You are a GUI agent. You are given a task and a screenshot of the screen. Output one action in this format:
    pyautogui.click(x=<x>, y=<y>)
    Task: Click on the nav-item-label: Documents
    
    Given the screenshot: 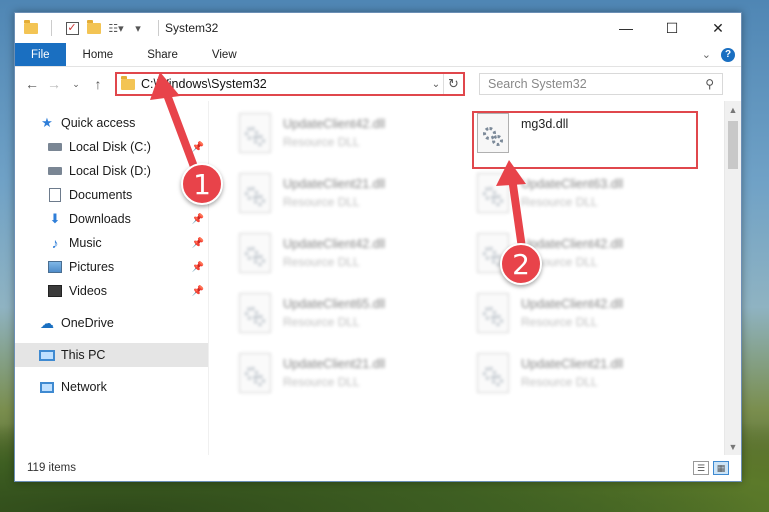 What is the action you would take?
    pyautogui.click(x=101, y=195)
    